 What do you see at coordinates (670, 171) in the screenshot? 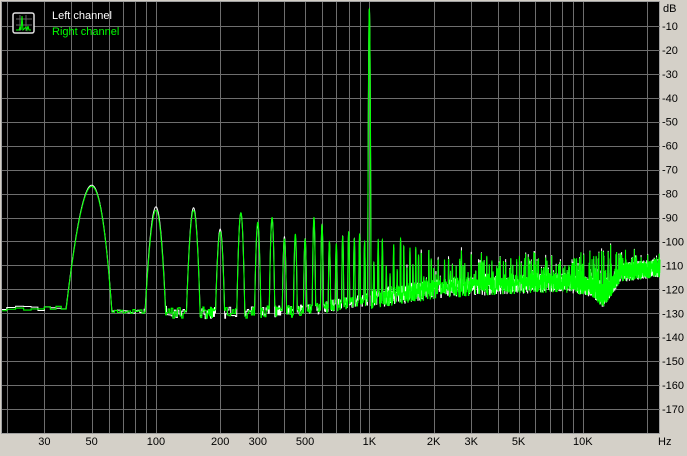
I see `y-tick-label: -70` at bounding box center [670, 171].